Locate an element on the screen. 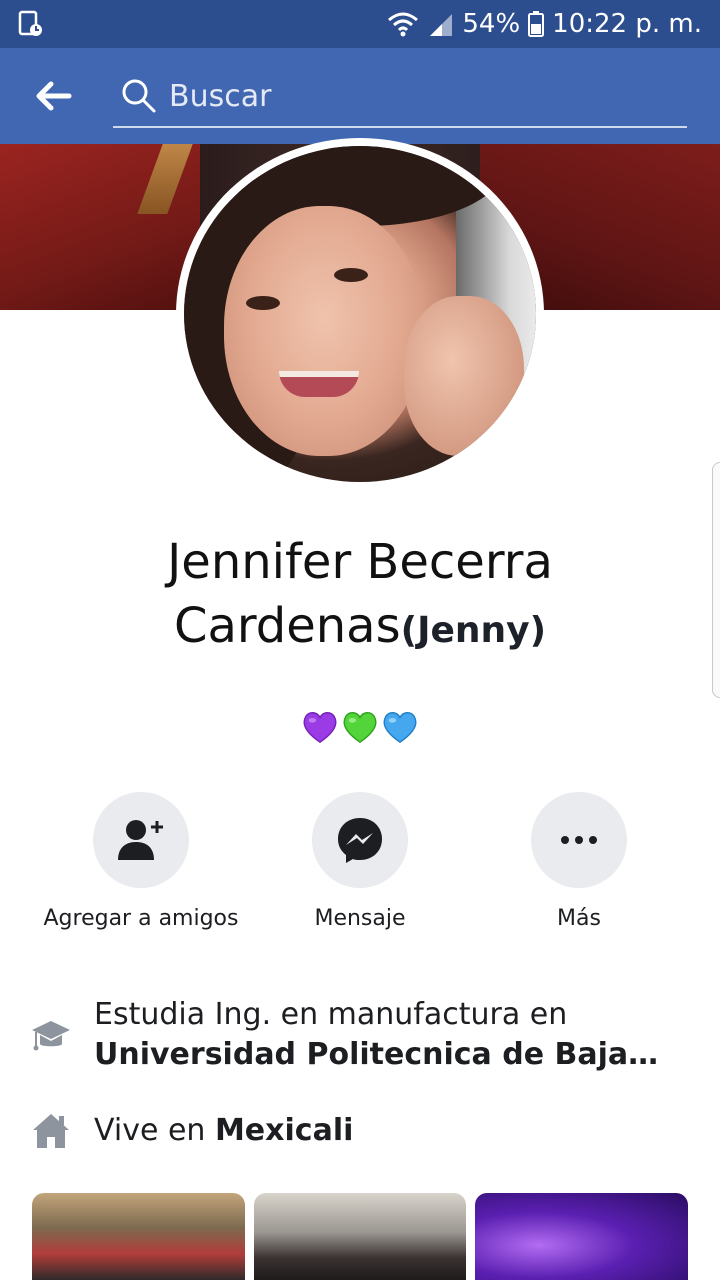  graduation-cap-icon is located at coordinates (51, 1036).